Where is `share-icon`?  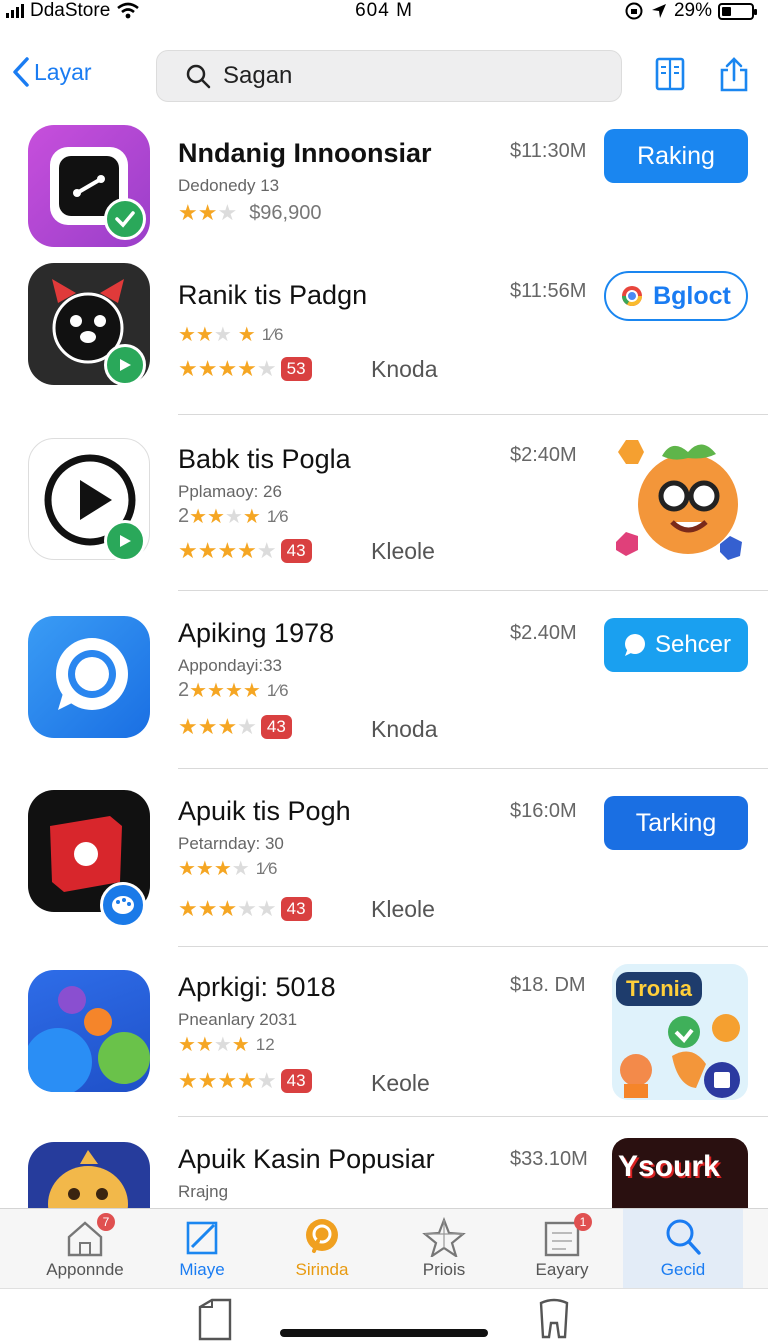
share-icon is located at coordinates (734, 75).